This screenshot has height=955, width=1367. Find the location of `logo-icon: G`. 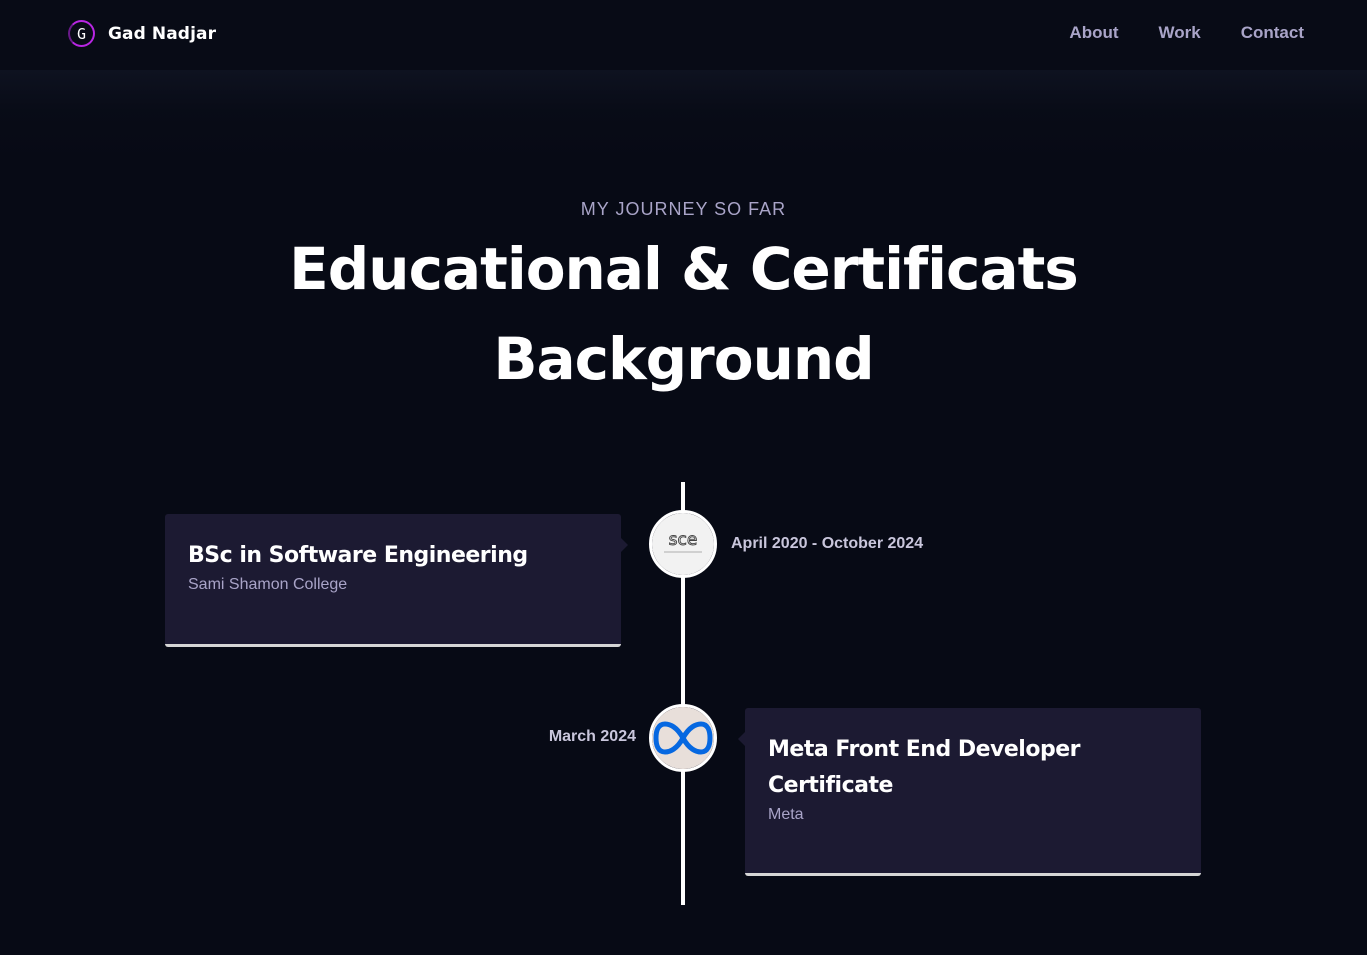

logo-icon: G is located at coordinates (81, 33).